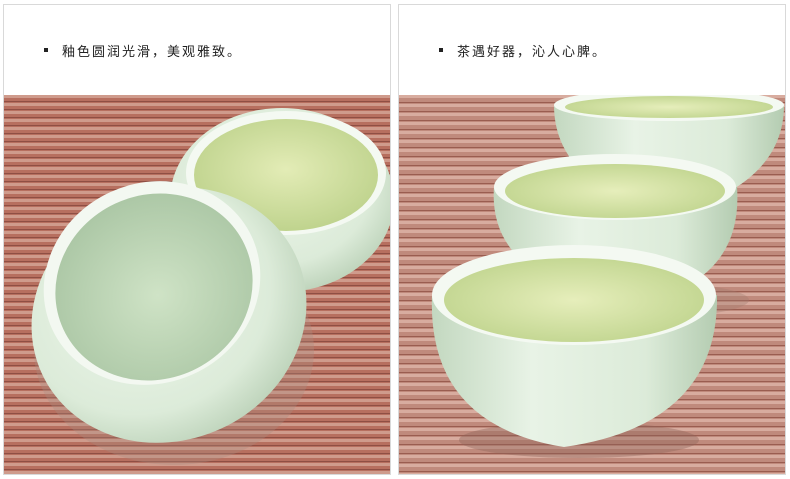 Image resolution: width=790 pixels, height=479 pixels. Describe the element at coordinates (532, 52) in the screenshot. I see `caption-right-text: 茶遇好器，沁人心脾。` at that location.